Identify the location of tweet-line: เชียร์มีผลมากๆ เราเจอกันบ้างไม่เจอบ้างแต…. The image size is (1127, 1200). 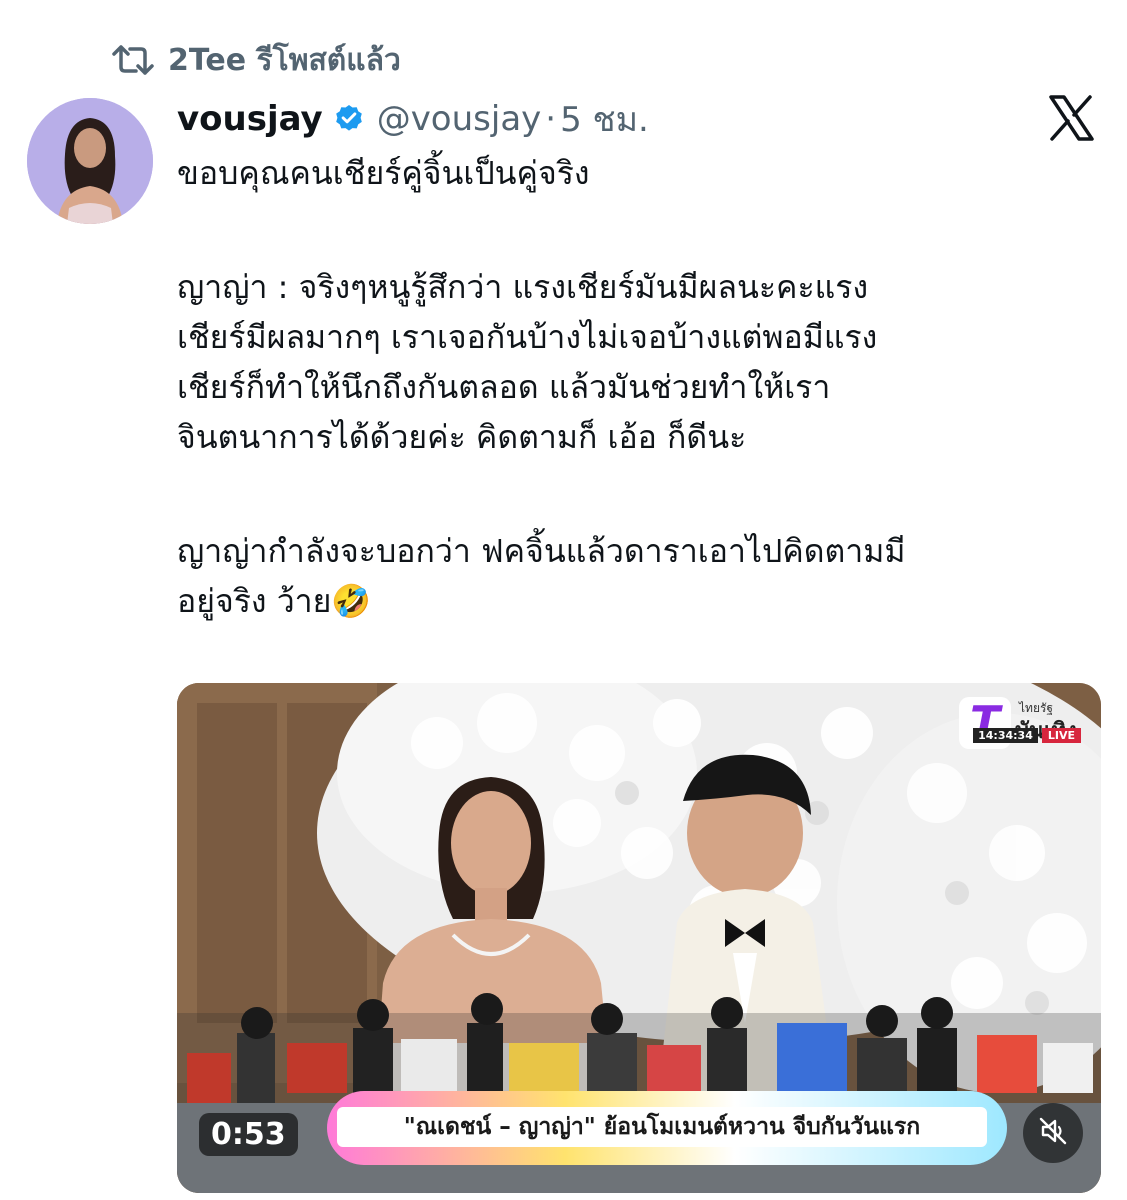
(527, 337).